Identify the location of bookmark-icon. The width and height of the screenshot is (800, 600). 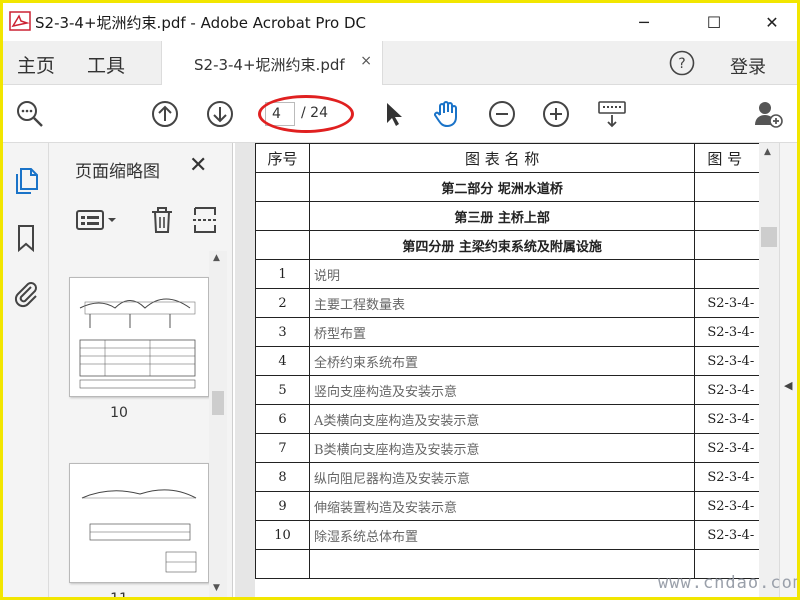
(26, 238).